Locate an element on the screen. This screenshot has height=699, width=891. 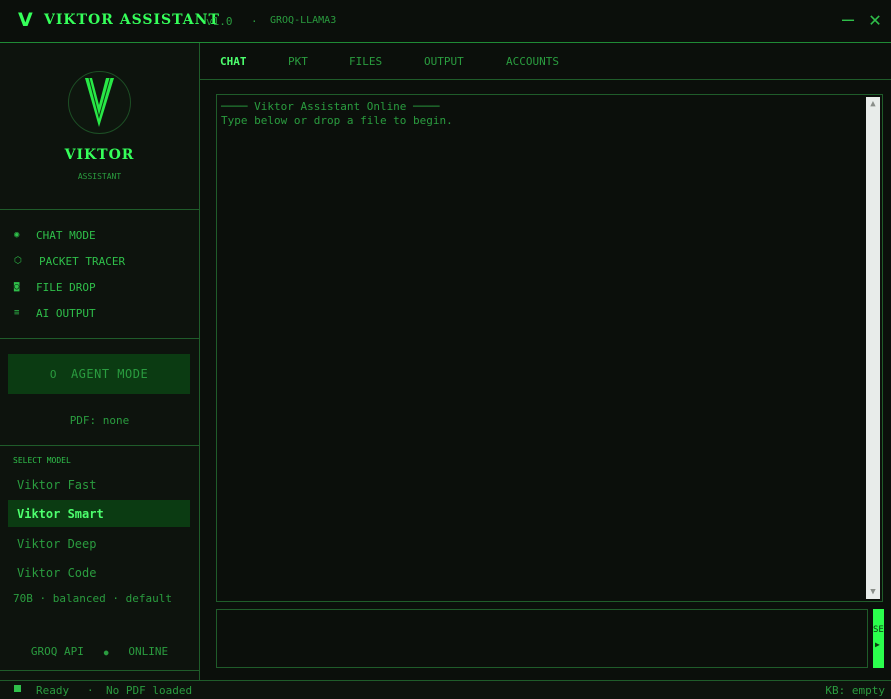
tab-chat: CHAT is located at coordinates (233, 61).